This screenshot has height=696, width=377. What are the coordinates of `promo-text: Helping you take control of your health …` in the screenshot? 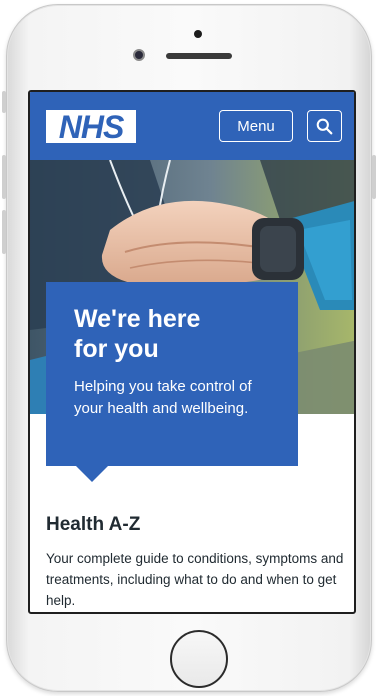 It's located at (163, 397).